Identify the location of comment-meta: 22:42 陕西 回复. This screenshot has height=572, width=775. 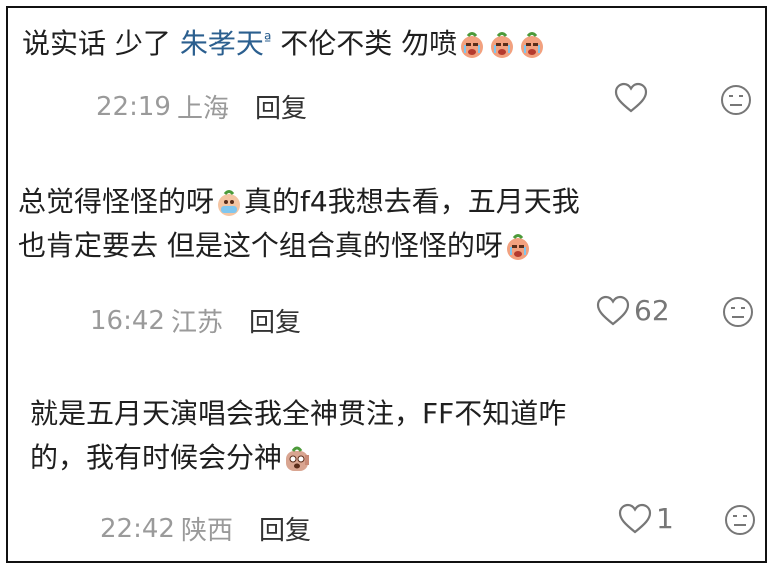
(205, 528).